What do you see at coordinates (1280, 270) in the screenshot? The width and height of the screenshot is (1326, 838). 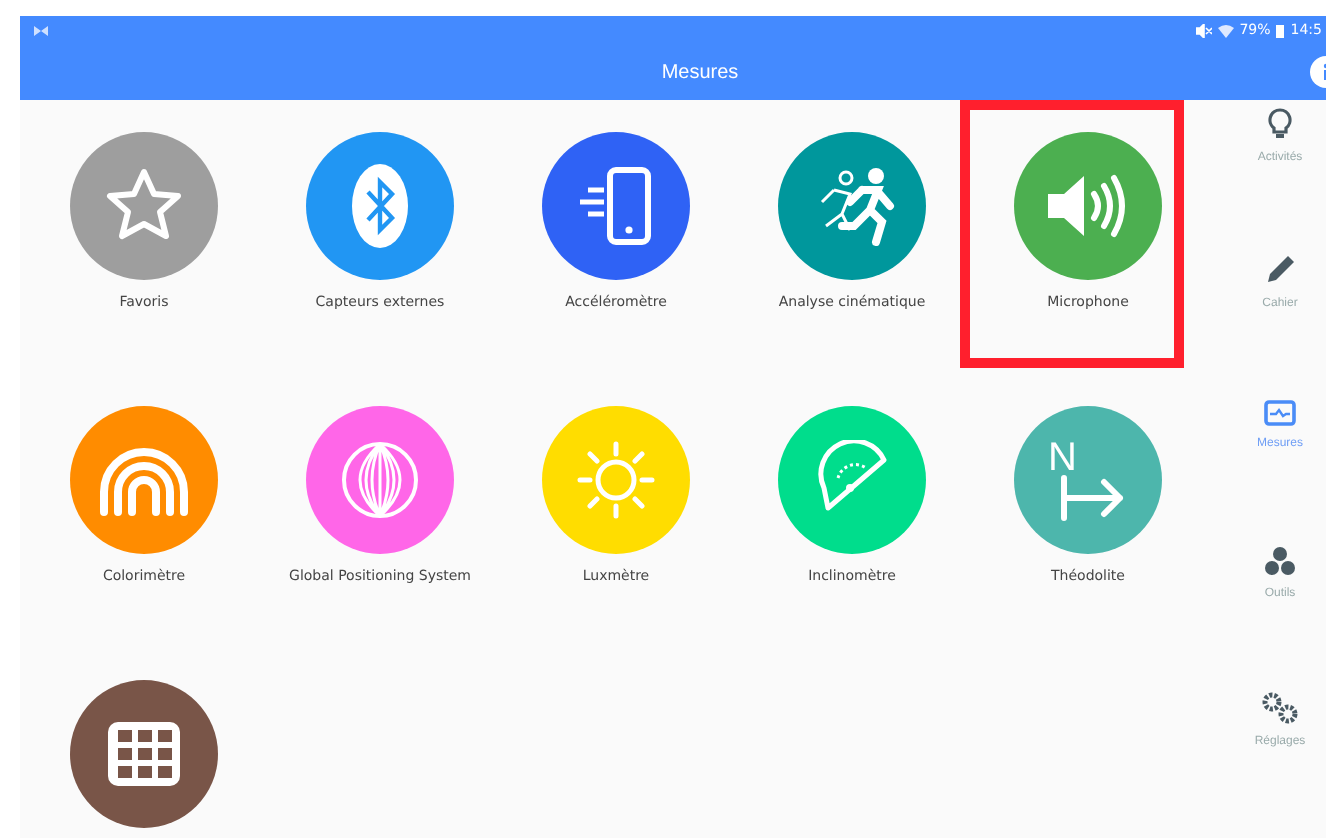 I see `pen-icon` at bounding box center [1280, 270].